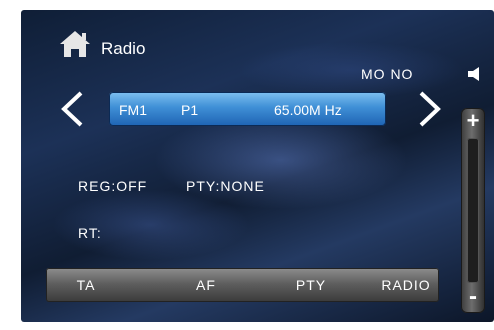  What do you see at coordinates (473, 210) in the screenshot?
I see `volume-track` at bounding box center [473, 210].